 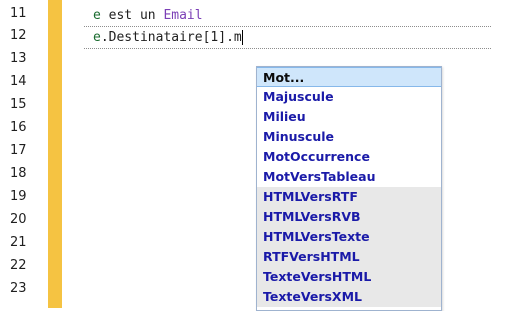 I want to click on line-number: 12, so click(x=18, y=35).